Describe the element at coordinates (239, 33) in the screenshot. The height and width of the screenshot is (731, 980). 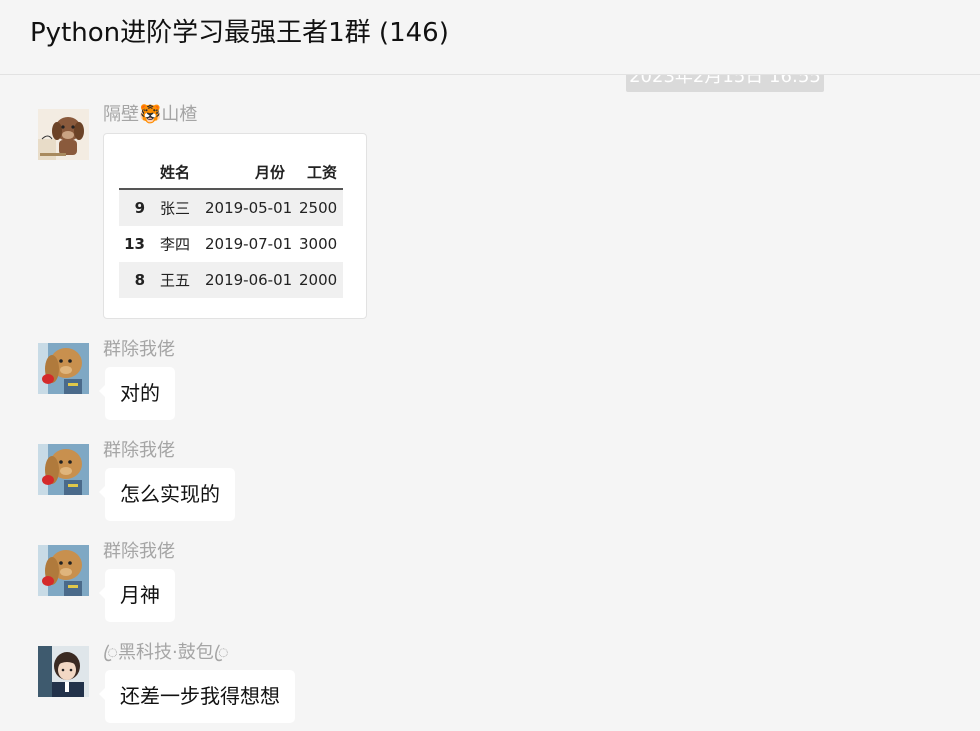
I see `chat-title: Python进阶学习最强王者1群 (146)` at that location.